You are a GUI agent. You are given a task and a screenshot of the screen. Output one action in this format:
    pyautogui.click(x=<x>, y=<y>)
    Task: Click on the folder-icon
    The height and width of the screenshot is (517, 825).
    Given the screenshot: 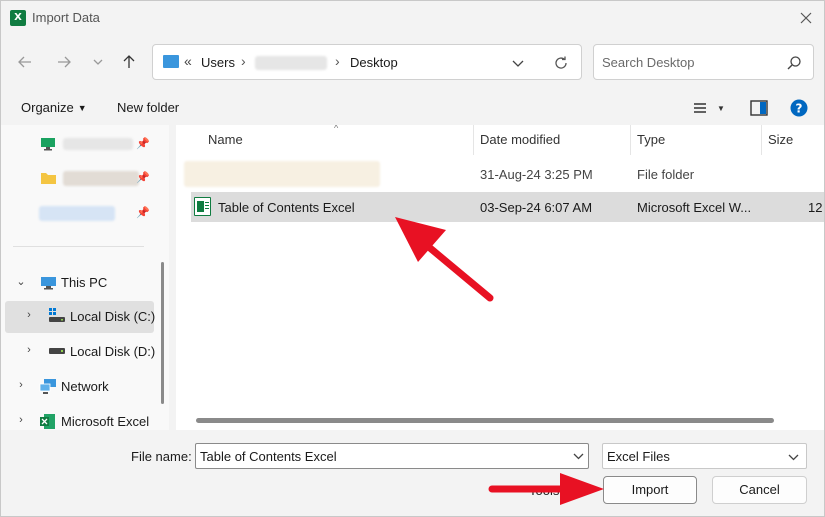 What is the action you would take?
    pyautogui.click(x=48, y=178)
    